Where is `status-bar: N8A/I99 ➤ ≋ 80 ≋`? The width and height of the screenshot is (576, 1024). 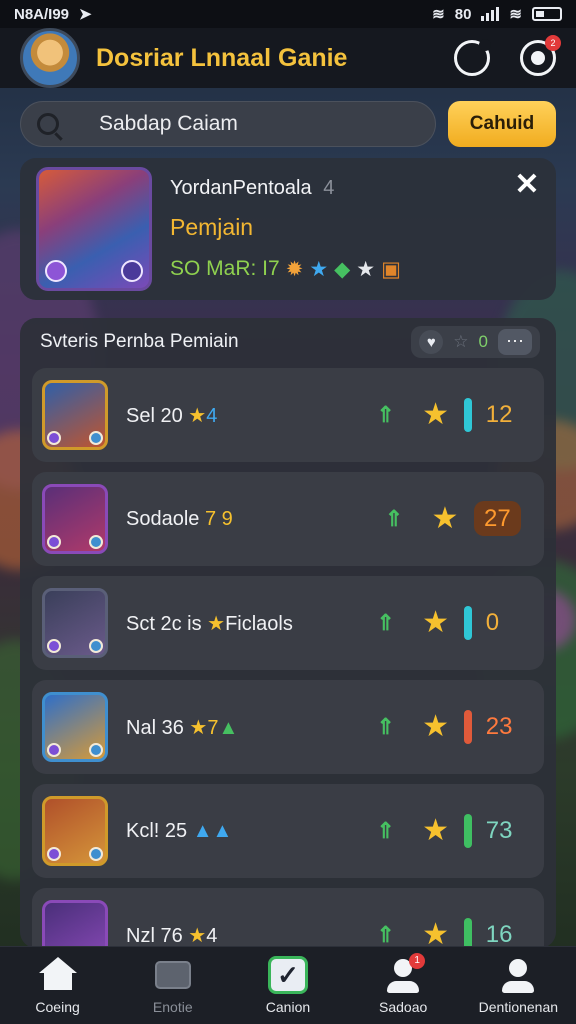 status-bar: N8A/I99 ➤ ≋ 80 ≋ is located at coordinates (288, 14).